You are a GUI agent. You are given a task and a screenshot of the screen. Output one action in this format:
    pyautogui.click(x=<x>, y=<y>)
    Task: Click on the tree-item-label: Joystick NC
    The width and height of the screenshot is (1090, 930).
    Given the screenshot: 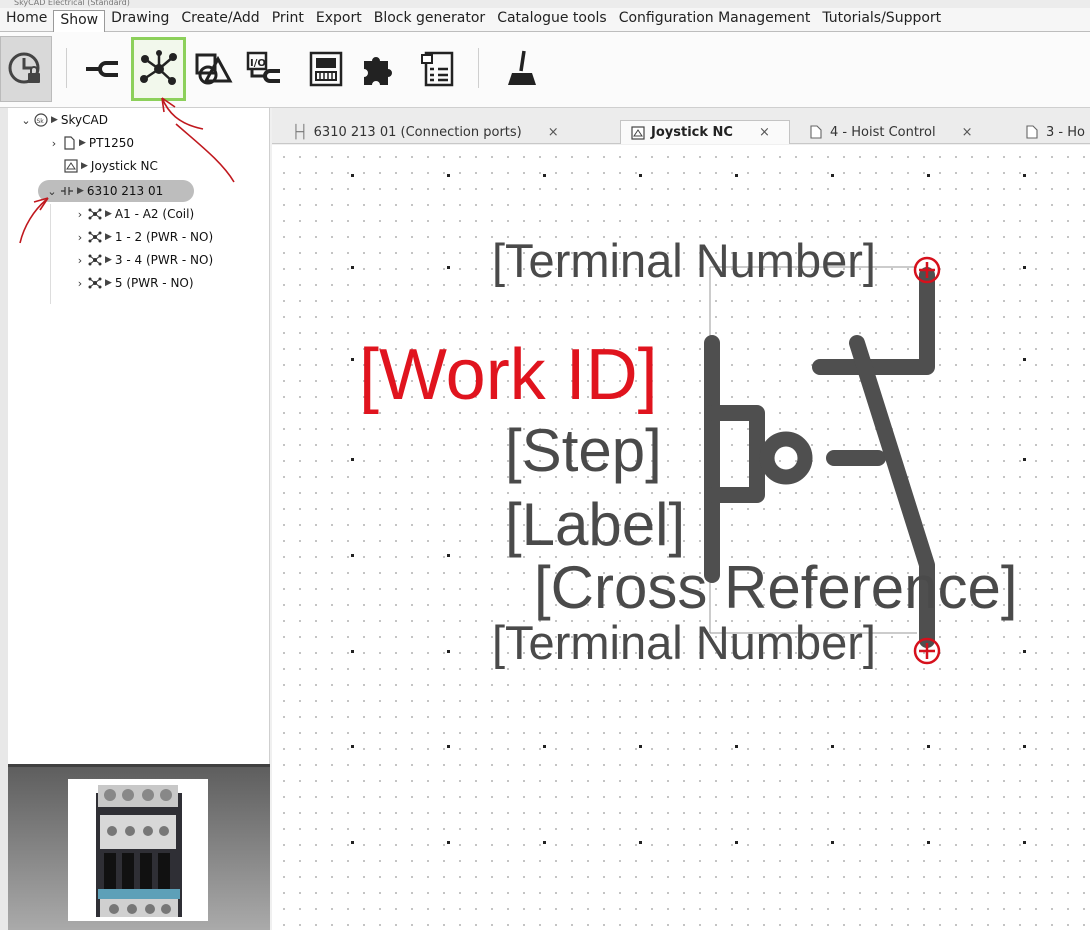 What is the action you would take?
    pyautogui.click(x=124, y=166)
    